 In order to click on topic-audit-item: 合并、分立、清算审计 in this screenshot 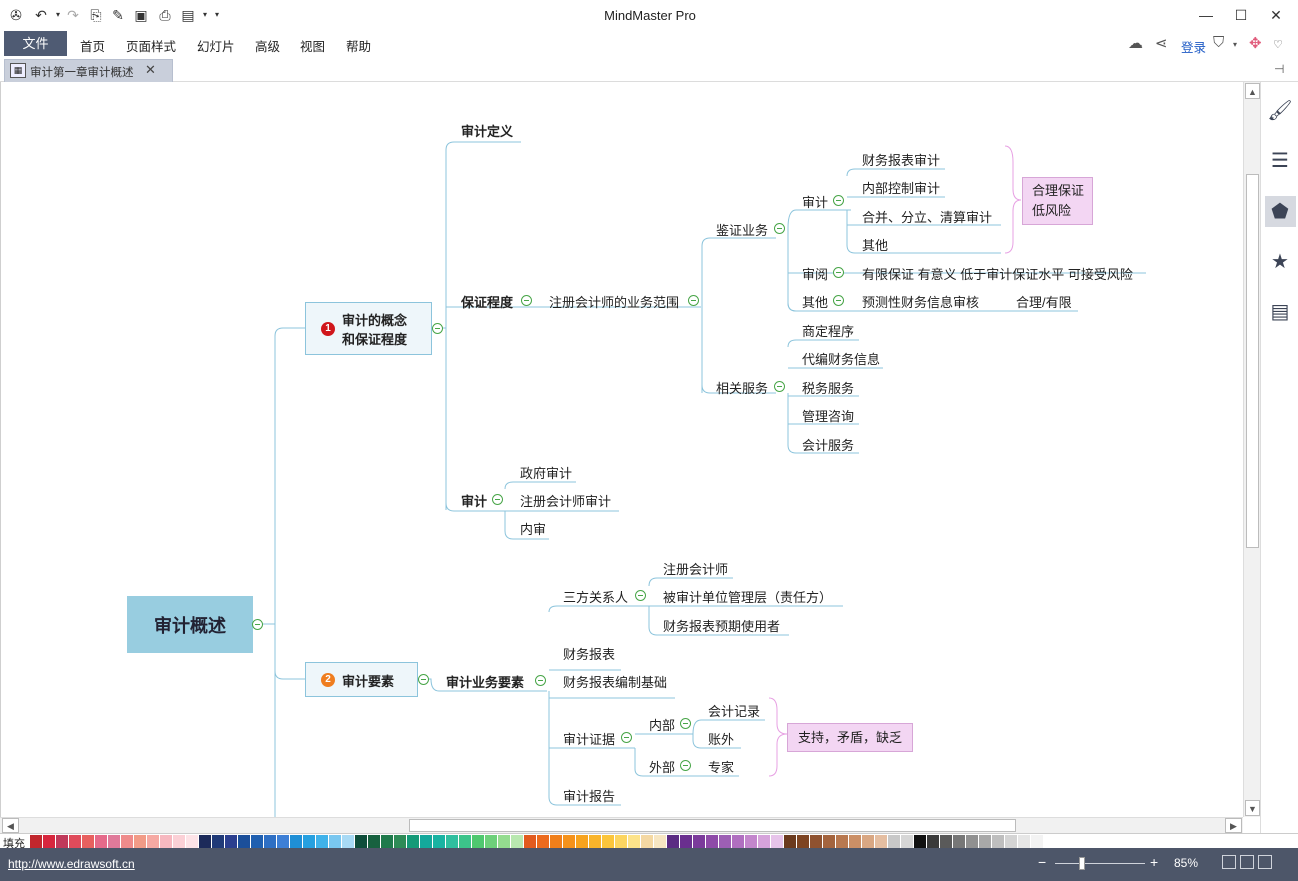, I will do `click(927, 216)`.